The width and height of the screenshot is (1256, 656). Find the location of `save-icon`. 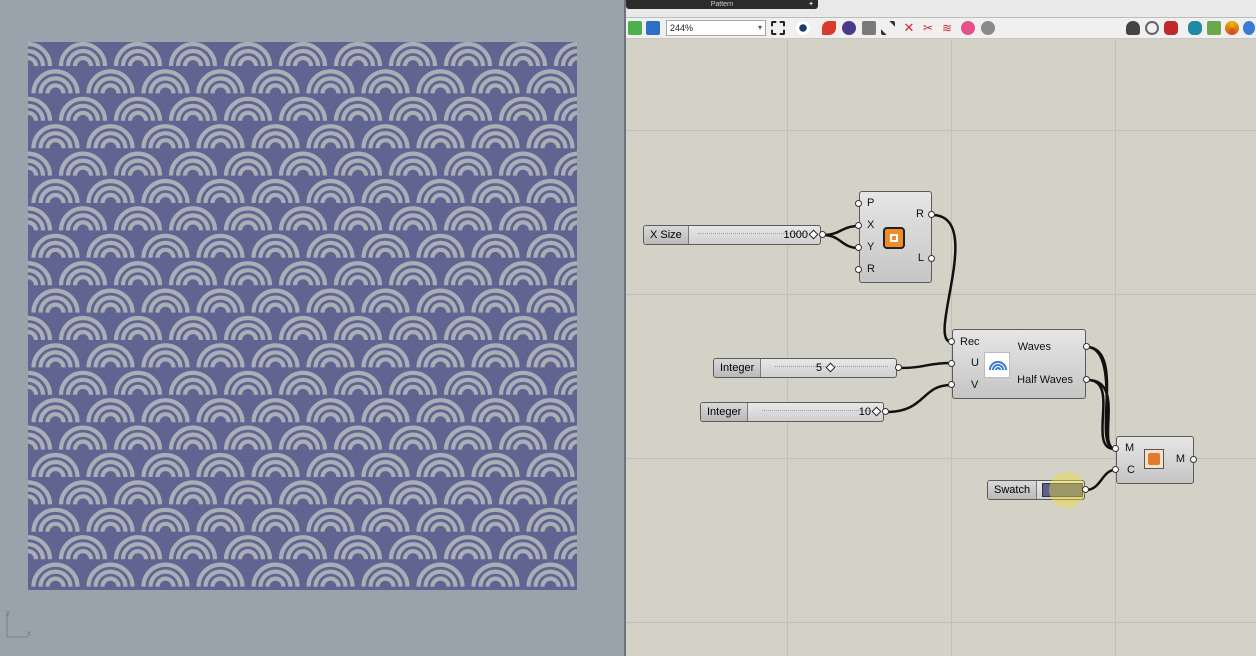

save-icon is located at coordinates (653, 28).